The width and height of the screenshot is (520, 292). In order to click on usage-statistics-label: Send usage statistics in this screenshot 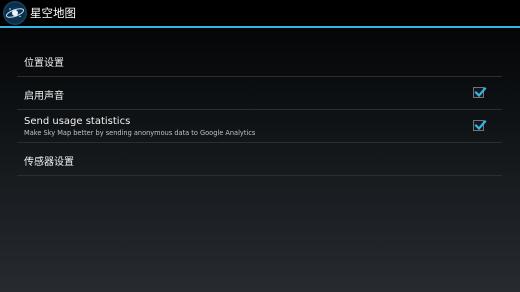, I will do `click(77, 121)`.